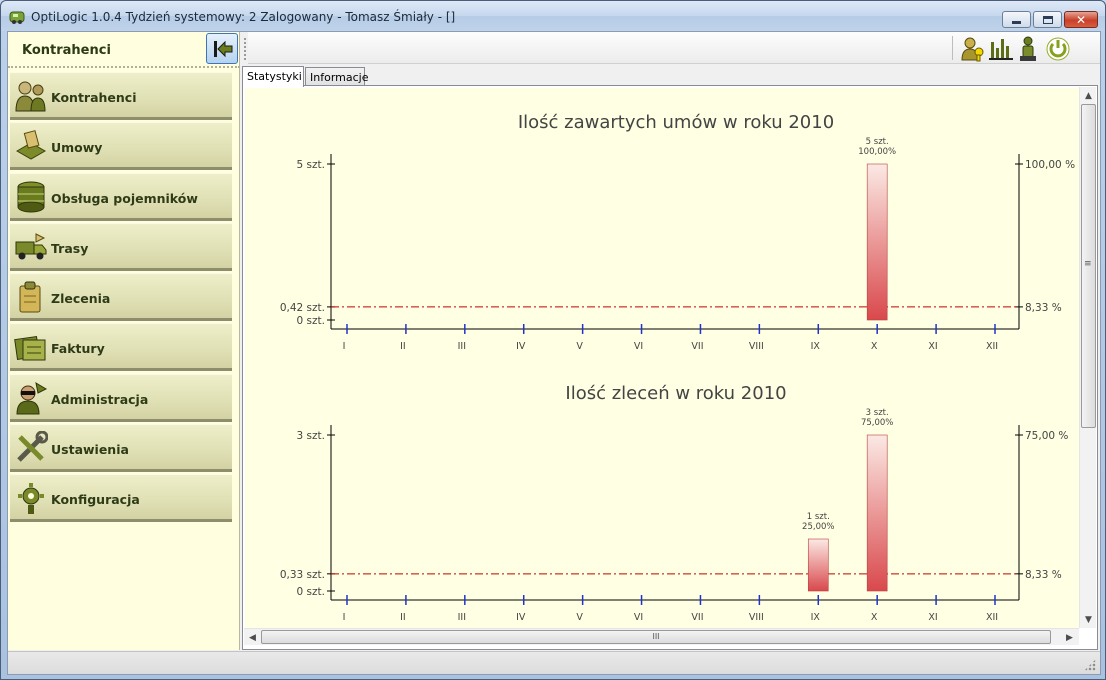 The width and height of the screenshot is (1106, 680). What do you see at coordinates (992, 346) in the screenshot?
I see `x-tick-label: XII` at bounding box center [992, 346].